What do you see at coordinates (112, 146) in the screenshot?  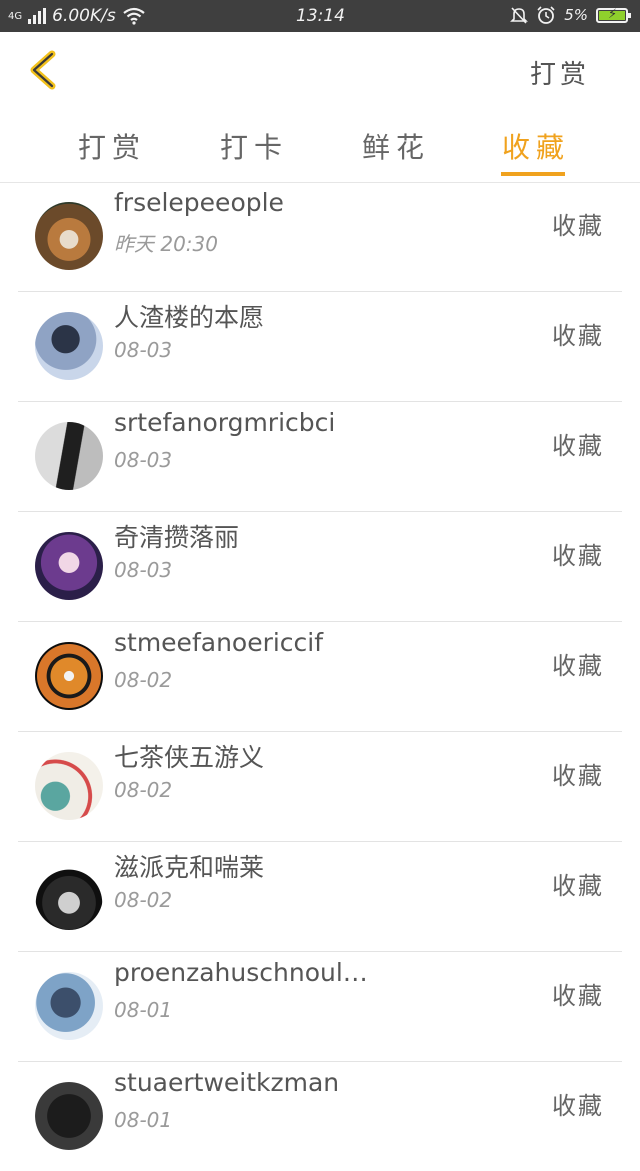 I see `tab-reward: 打赏` at bounding box center [112, 146].